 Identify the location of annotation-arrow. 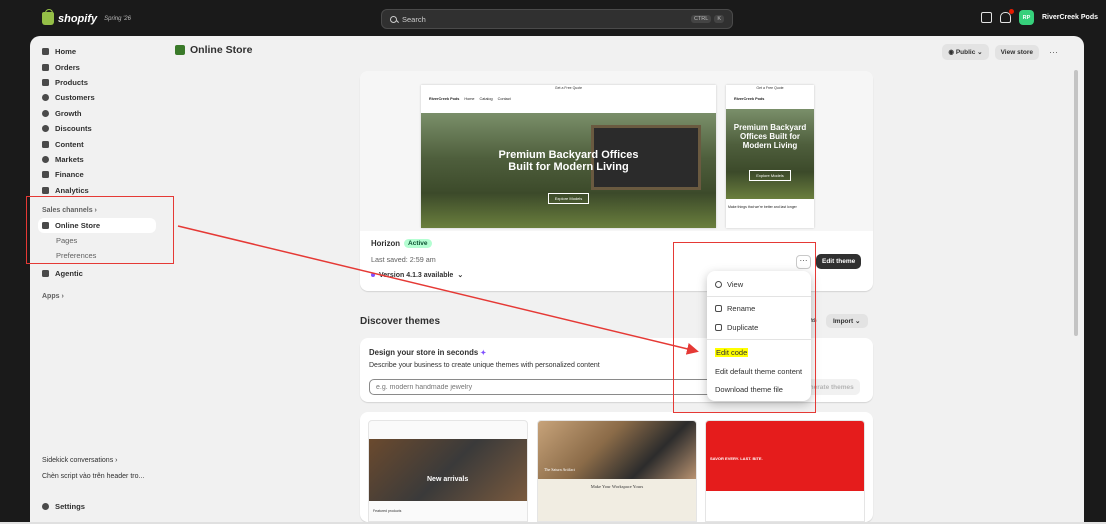
(438, 290).